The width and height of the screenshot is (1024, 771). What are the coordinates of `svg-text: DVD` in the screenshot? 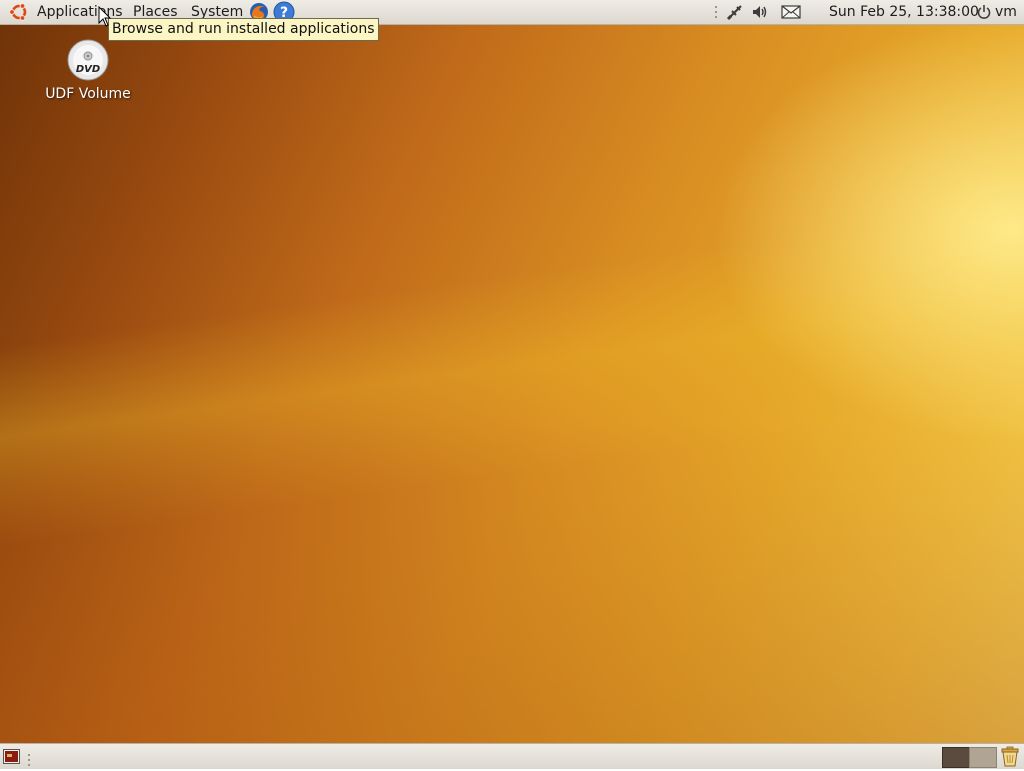 It's located at (88, 69).